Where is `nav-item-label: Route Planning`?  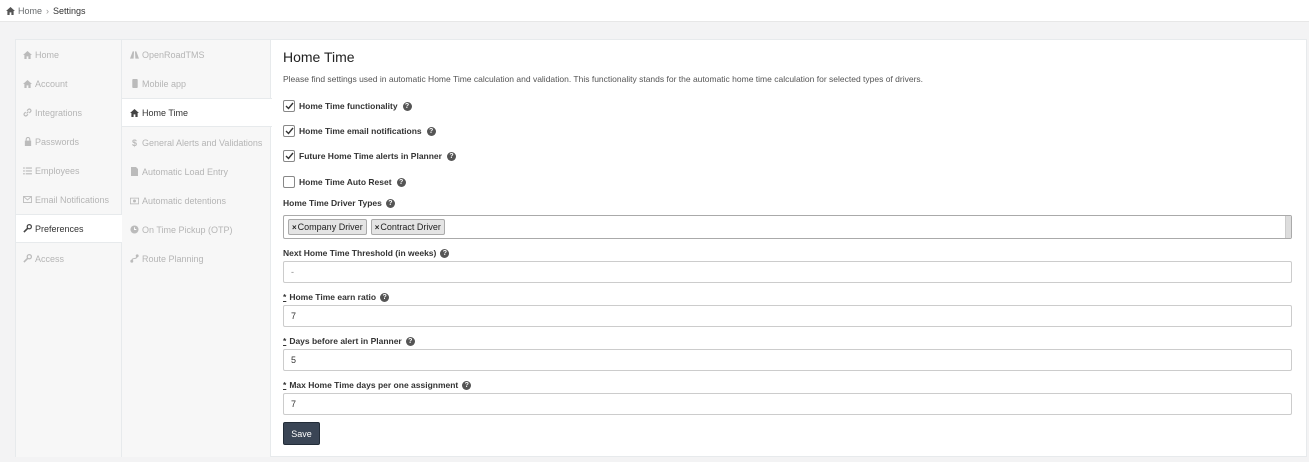 nav-item-label: Route Planning is located at coordinates (173, 258).